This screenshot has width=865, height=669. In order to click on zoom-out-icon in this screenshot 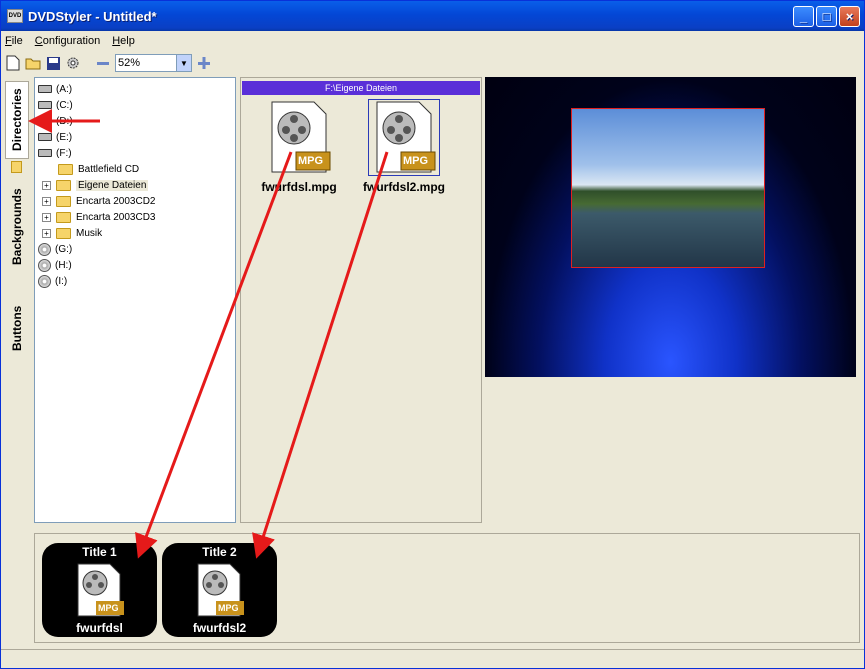, I will do `click(103, 63)`.